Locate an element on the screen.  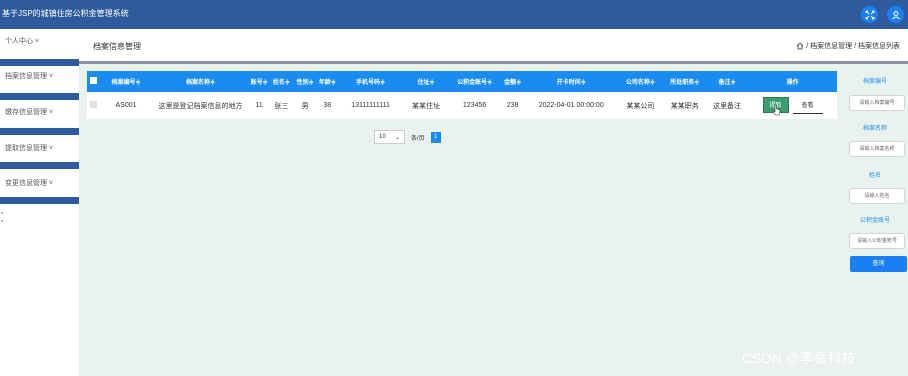
page-size-select: 10 ⌄ is located at coordinates (389, 137).